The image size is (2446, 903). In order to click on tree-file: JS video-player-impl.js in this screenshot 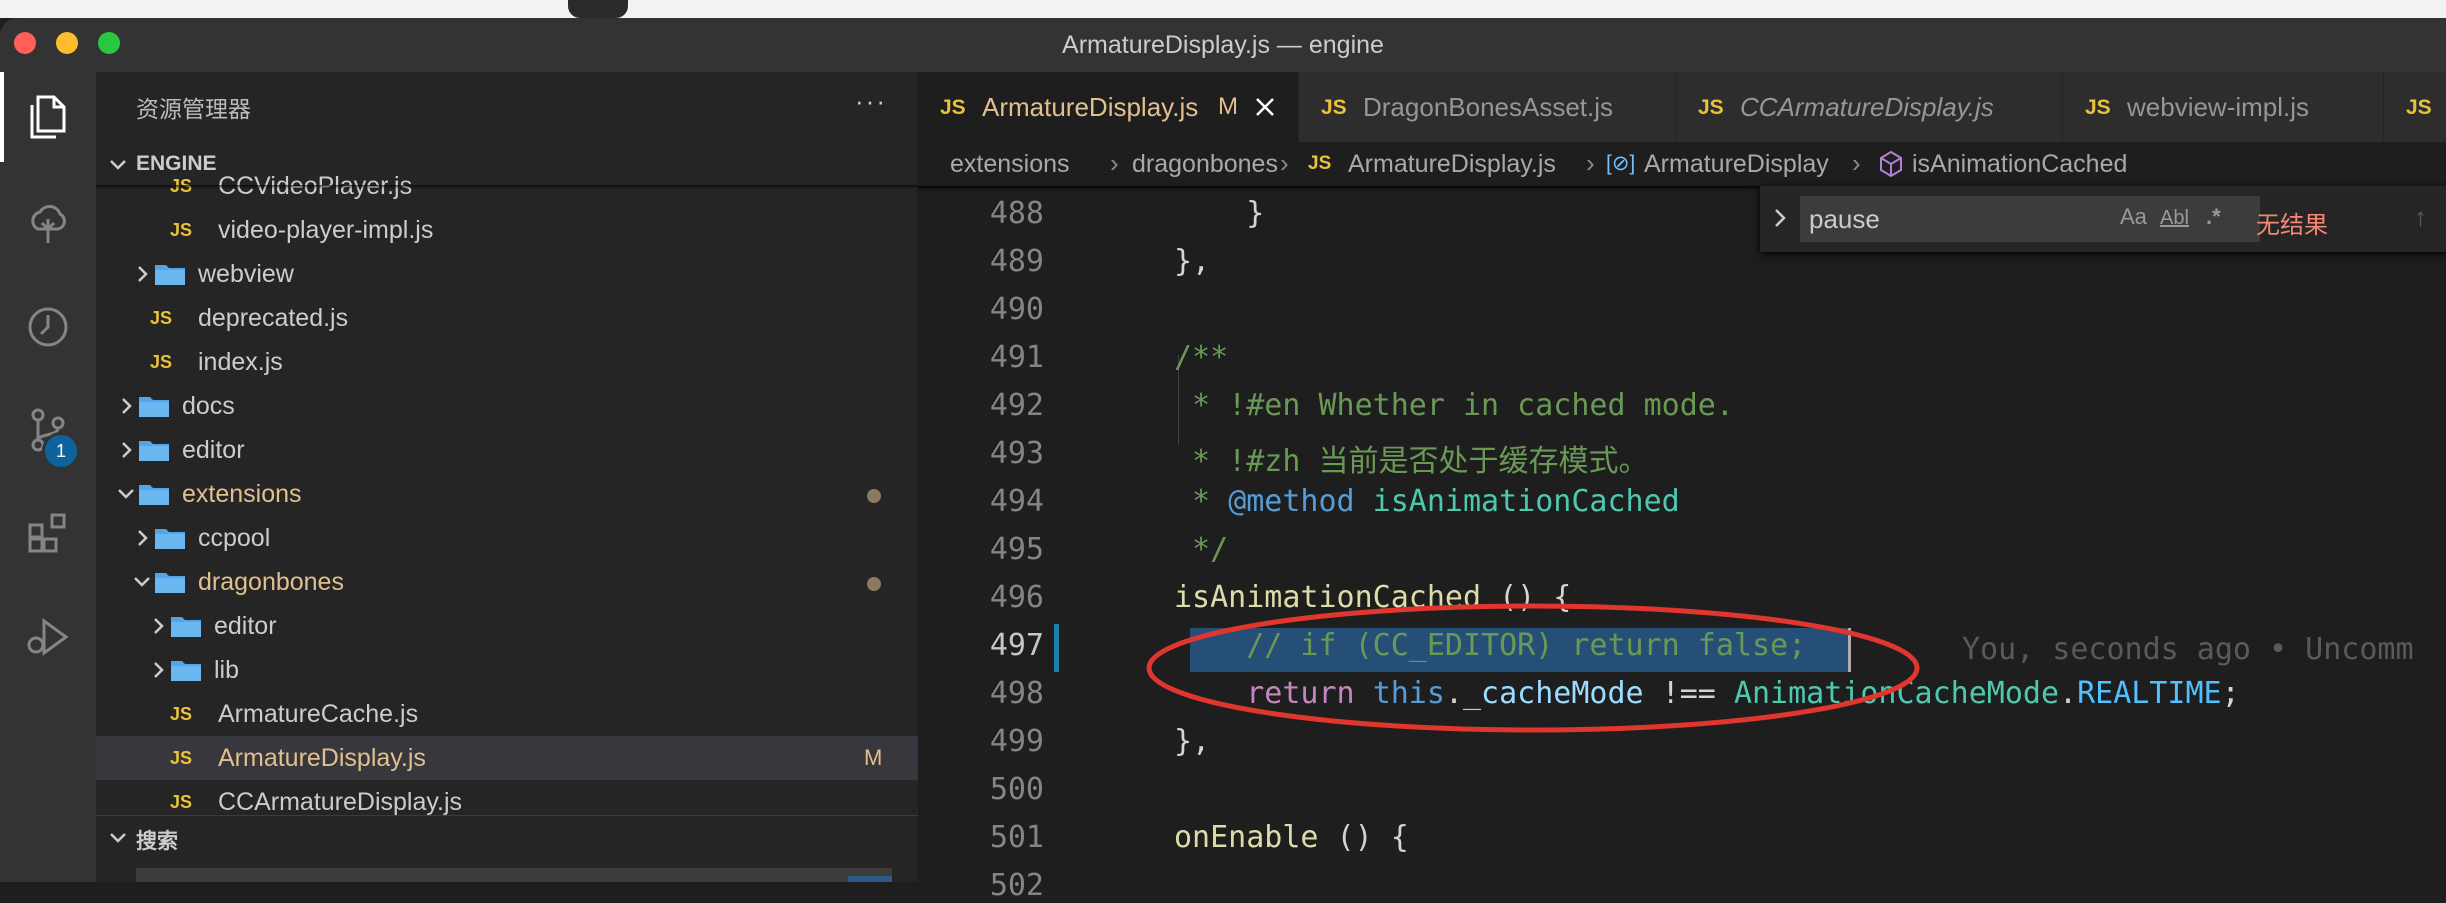, I will do `click(507, 230)`.